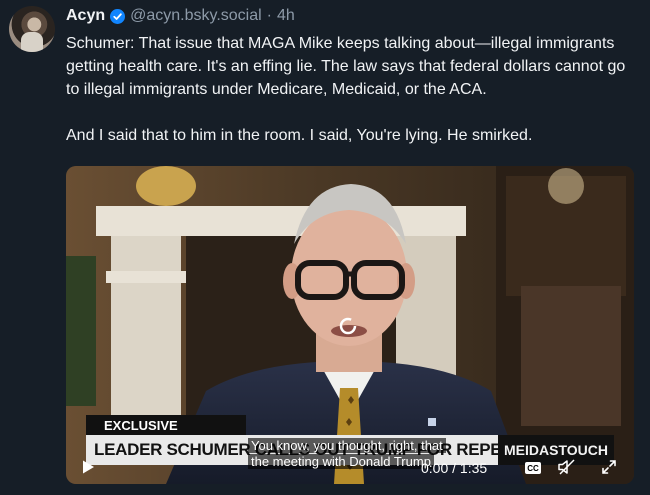  What do you see at coordinates (166, 425) in the screenshot?
I see `exclusive-label: EXCLUSIVE` at bounding box center [166, 425].